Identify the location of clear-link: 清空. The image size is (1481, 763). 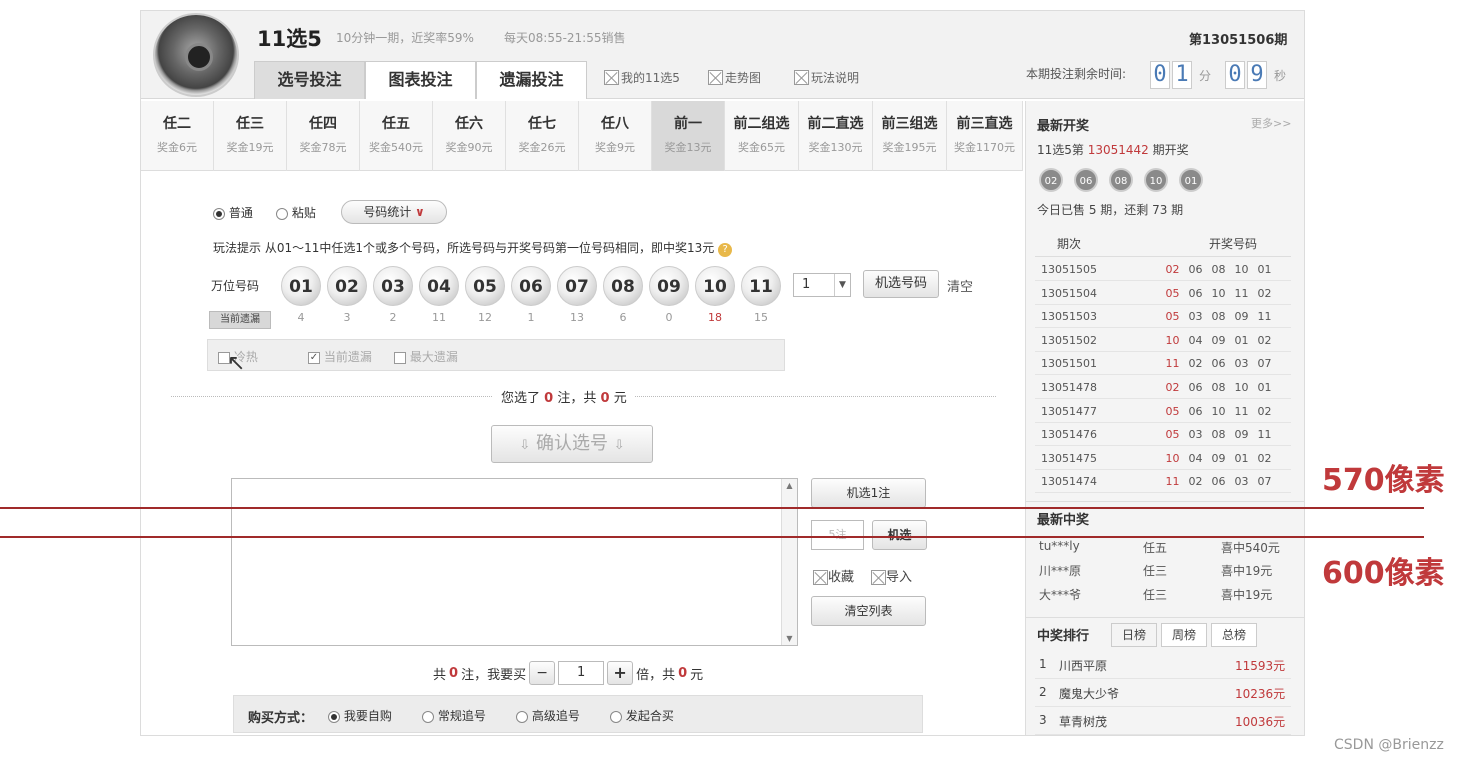
(960, 285).